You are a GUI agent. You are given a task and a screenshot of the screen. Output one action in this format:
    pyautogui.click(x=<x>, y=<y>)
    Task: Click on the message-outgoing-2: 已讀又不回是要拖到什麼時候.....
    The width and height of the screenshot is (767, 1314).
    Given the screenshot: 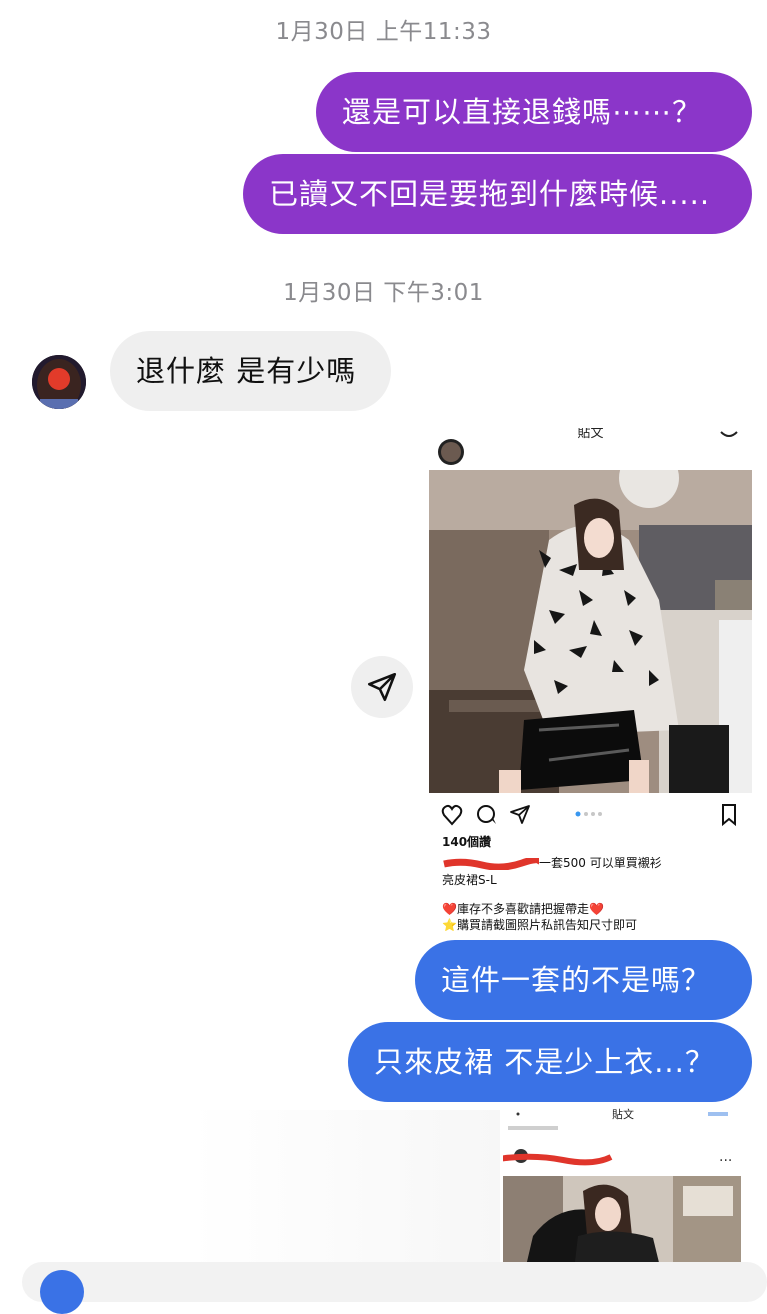 What is the action you would take?
    pyautogui.click(x=497, y=194)
    